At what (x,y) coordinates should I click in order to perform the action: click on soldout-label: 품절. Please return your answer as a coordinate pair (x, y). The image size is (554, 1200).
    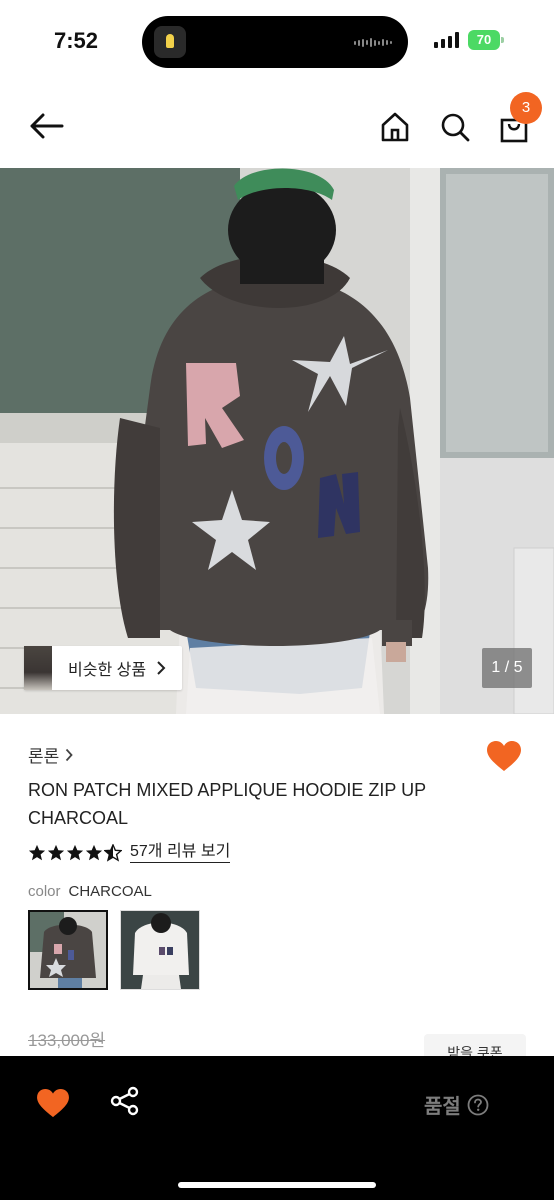
    Looking at the image, I should click on (442, 1107).